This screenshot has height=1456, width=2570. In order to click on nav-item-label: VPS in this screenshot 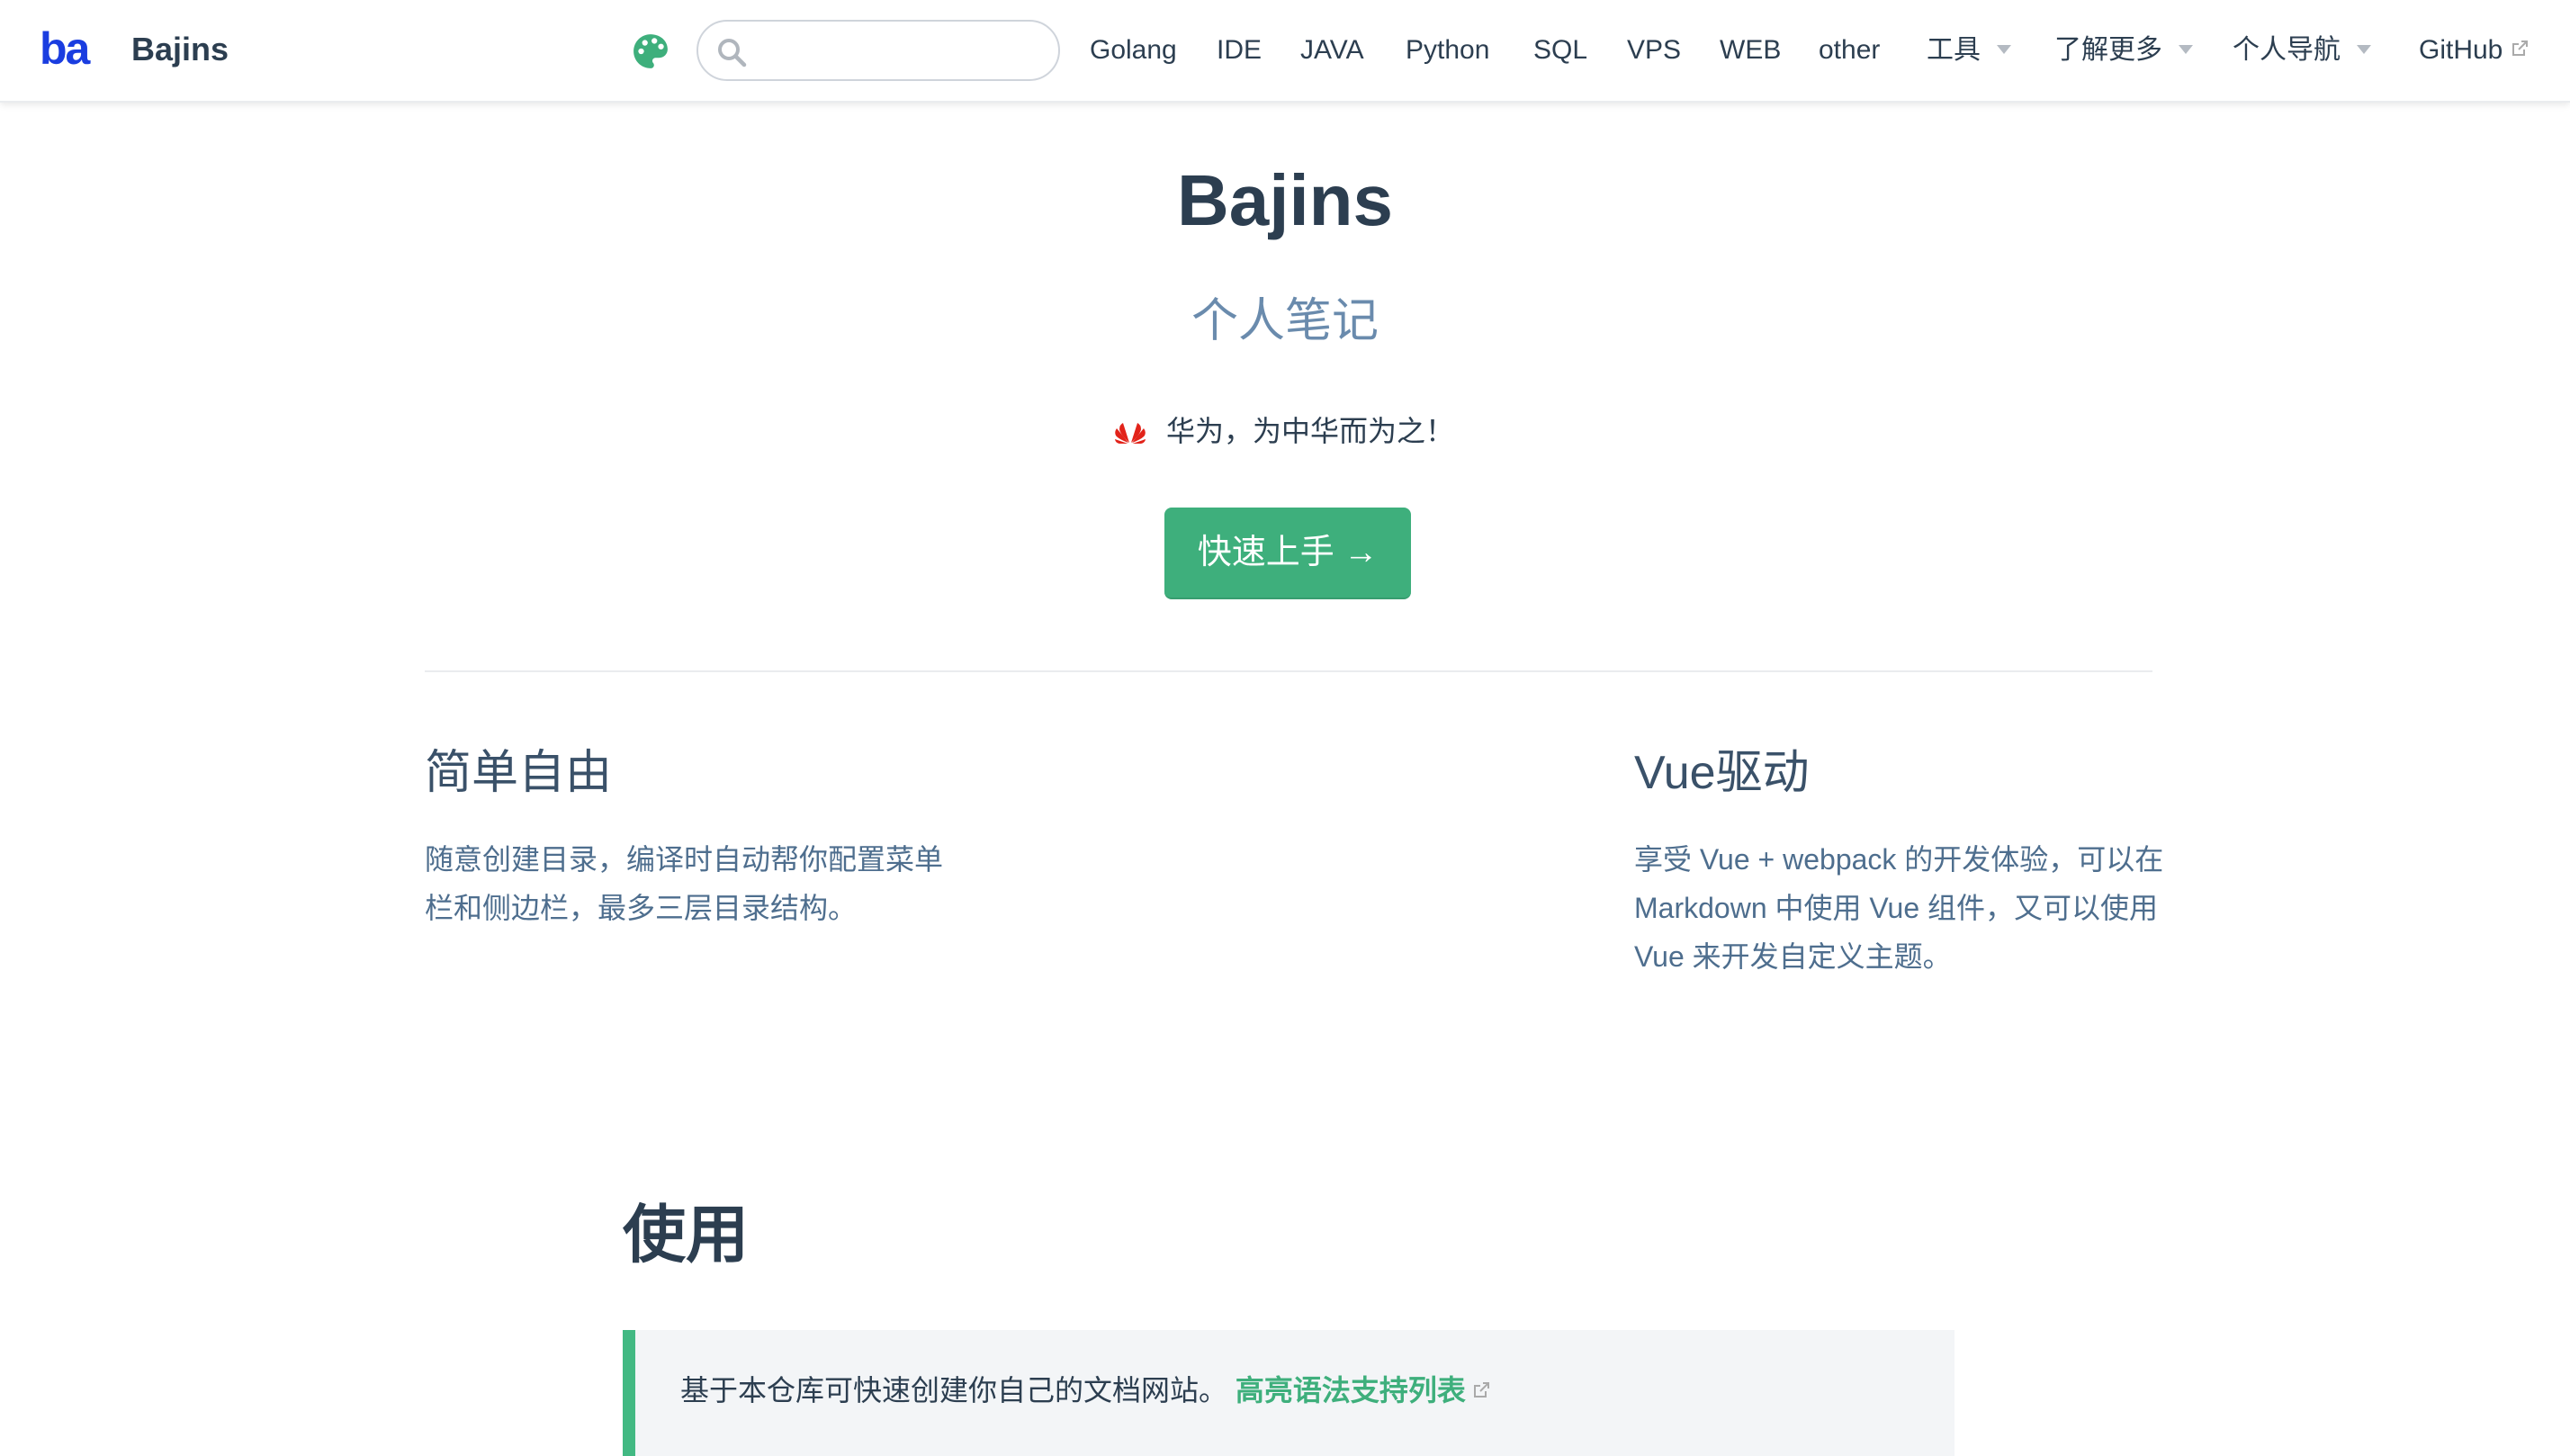, I will do `click(1655, 50)`.